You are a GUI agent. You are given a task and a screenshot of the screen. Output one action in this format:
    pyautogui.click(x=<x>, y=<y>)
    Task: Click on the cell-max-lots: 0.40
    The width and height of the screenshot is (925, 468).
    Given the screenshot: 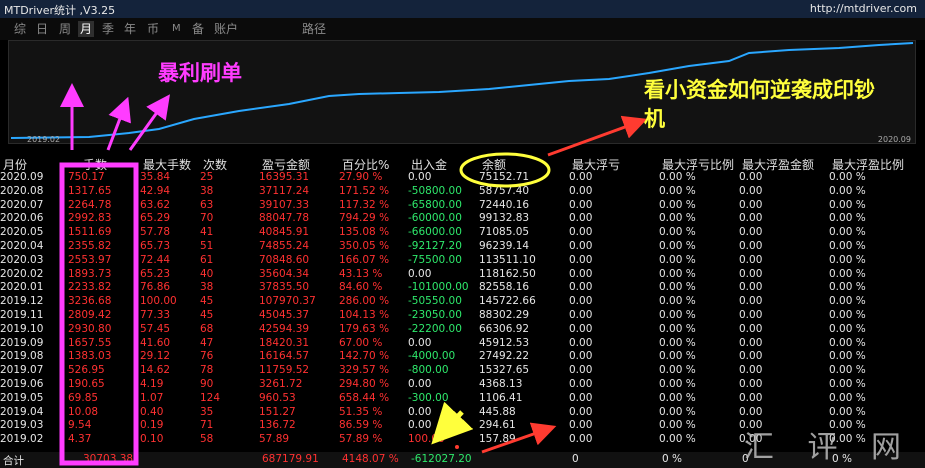 What is the action you would take?
    pyautogui.click(x=152, y=411)
    